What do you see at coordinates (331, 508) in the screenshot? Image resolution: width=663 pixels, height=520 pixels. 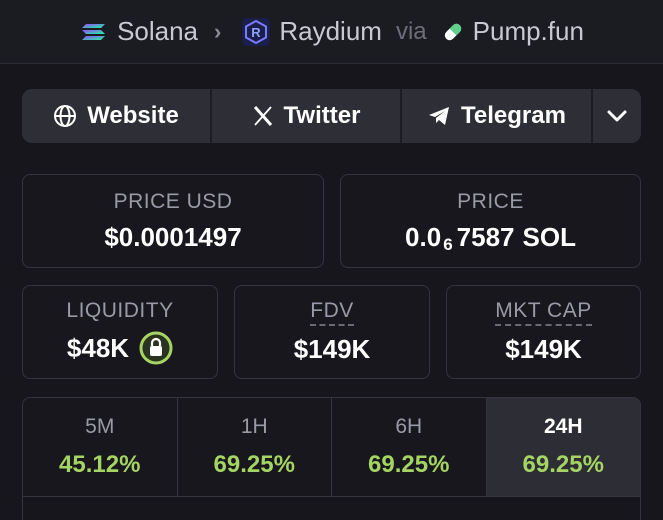 I see `stats-panel-body` at bounding box center [331, 508].